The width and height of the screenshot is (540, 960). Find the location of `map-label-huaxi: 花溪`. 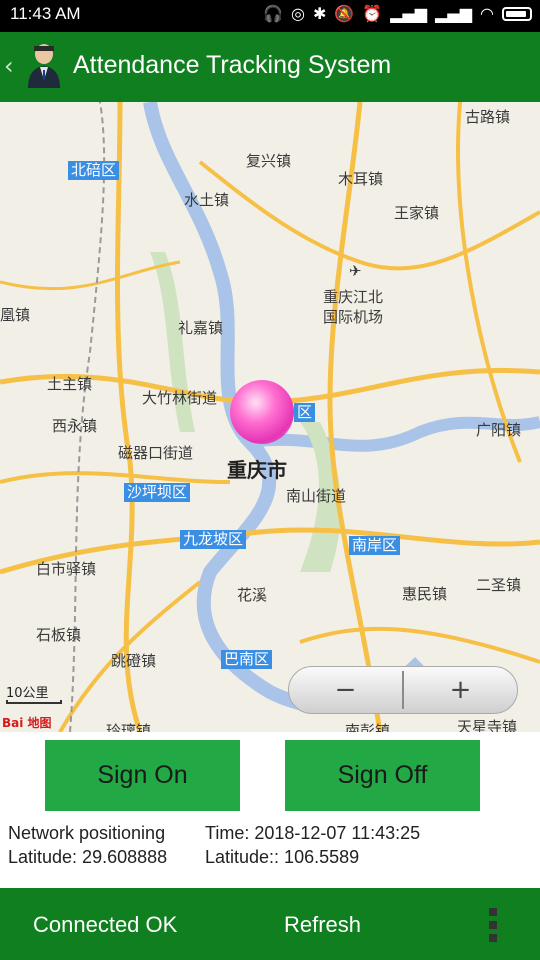

map-label-huaxi: 花溪 is located at coordinates (252, 595).